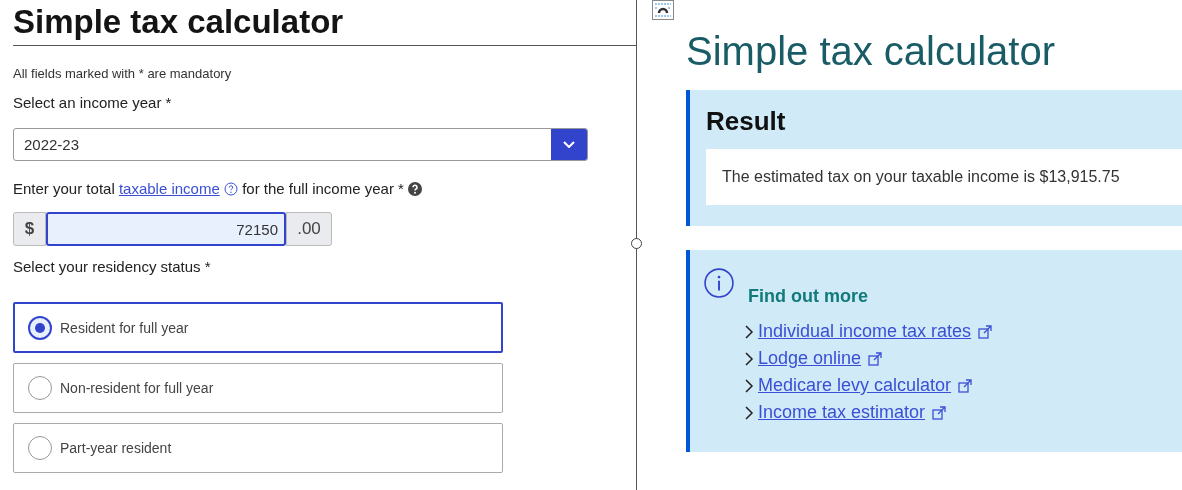  I want to click on currency-prefix: $, so click(29, 229).